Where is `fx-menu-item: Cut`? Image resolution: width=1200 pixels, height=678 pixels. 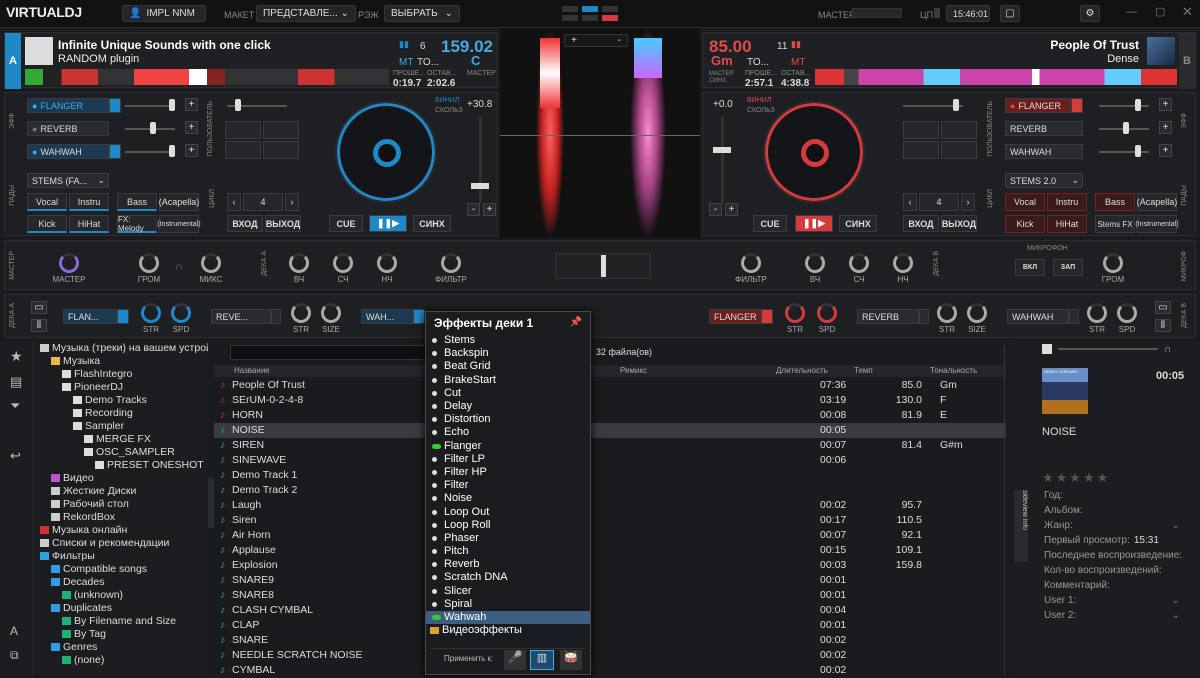 fx-menu-item: Cut is located at coordinates (508, 393).